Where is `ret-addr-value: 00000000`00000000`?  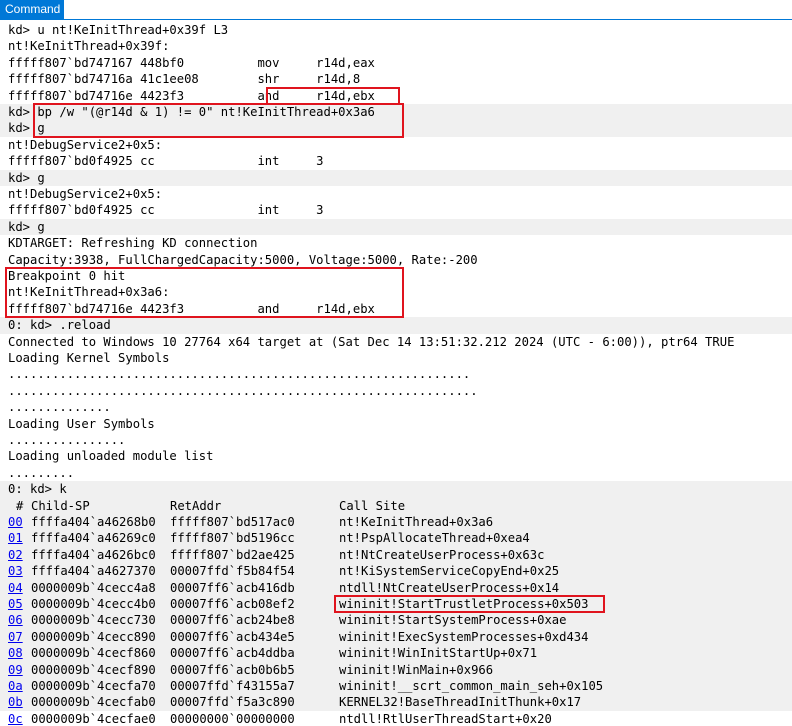 ret-addr-value: 00000000`00000000 is located at coordinates (232, 718).